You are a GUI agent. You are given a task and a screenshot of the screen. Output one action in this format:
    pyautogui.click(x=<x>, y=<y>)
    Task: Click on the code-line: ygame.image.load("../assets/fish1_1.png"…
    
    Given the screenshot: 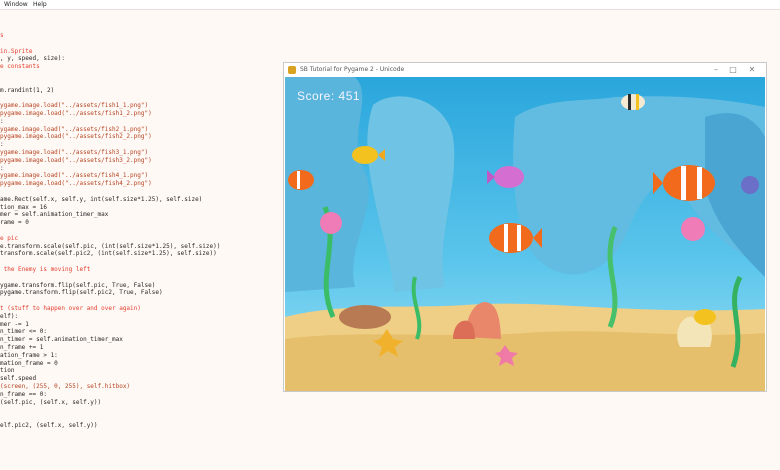 What is the action you would take?
    pyautogui.click(x=74, y=106)
    